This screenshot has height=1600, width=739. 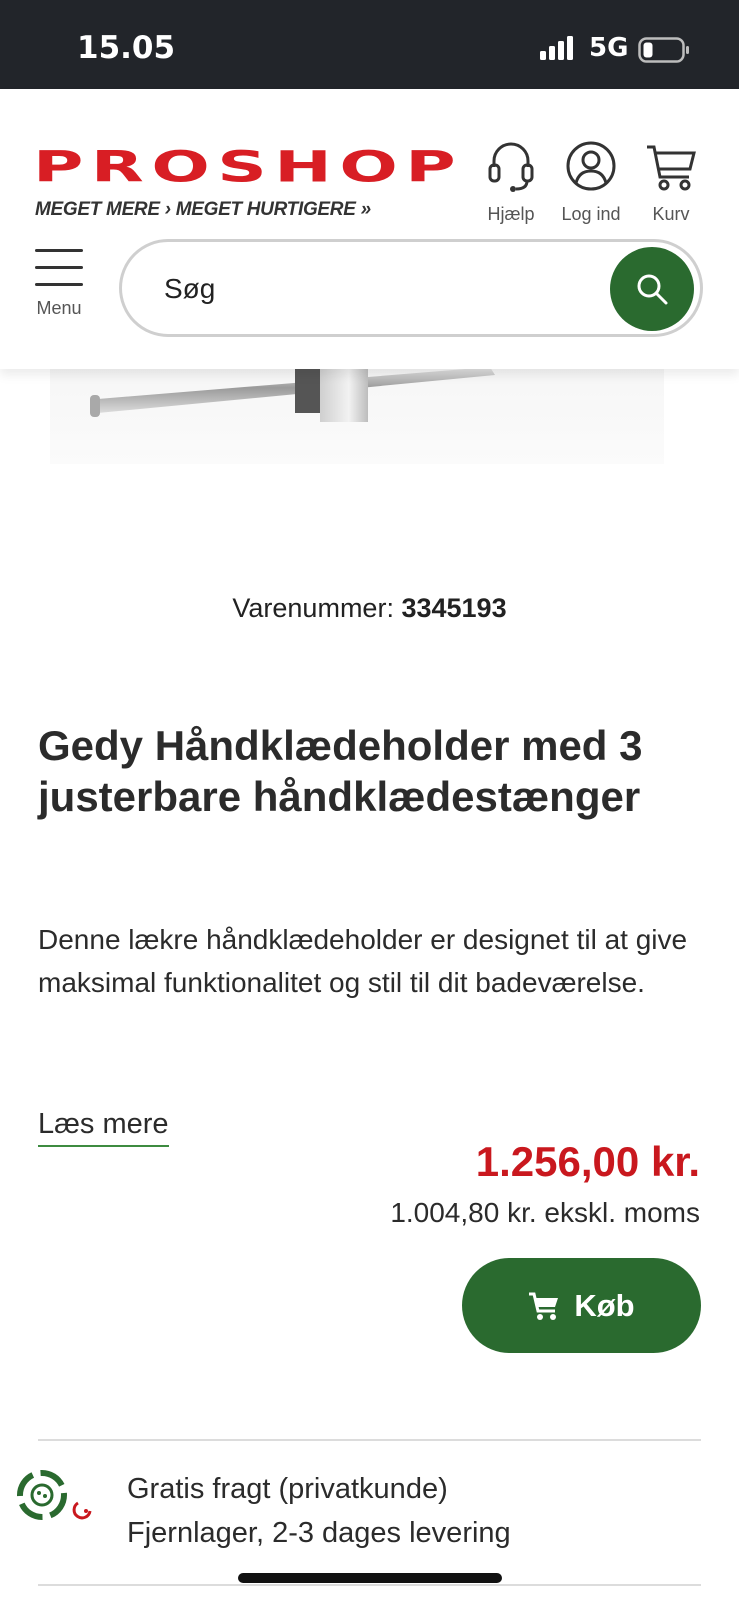 What do you see at coordinates (556, 48) in the screenshot?
I see `signal-icon` at bounding box center [556, 48].